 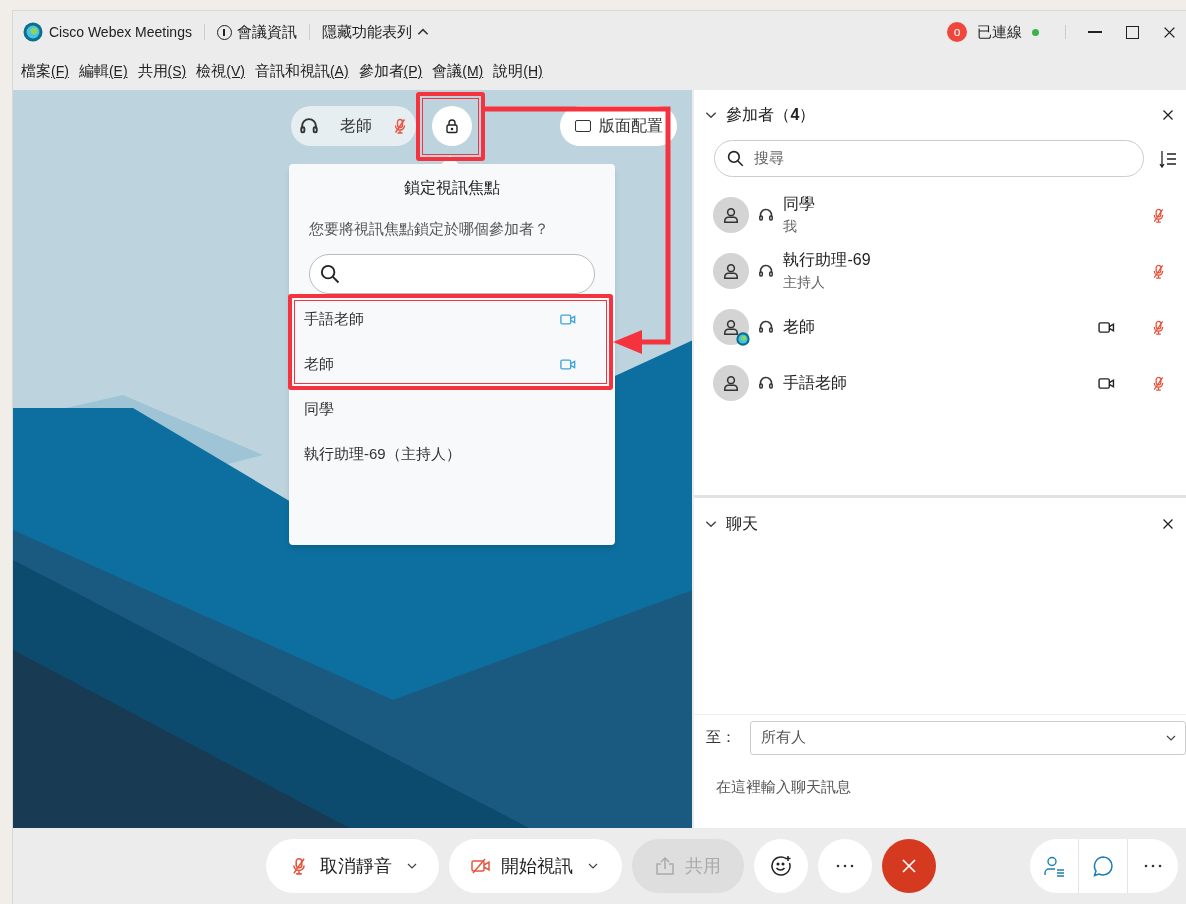 What do you see at coordinates (957, 32) in the screenshot?
I see `notification-badge: o` at bounding box center [957, 32].